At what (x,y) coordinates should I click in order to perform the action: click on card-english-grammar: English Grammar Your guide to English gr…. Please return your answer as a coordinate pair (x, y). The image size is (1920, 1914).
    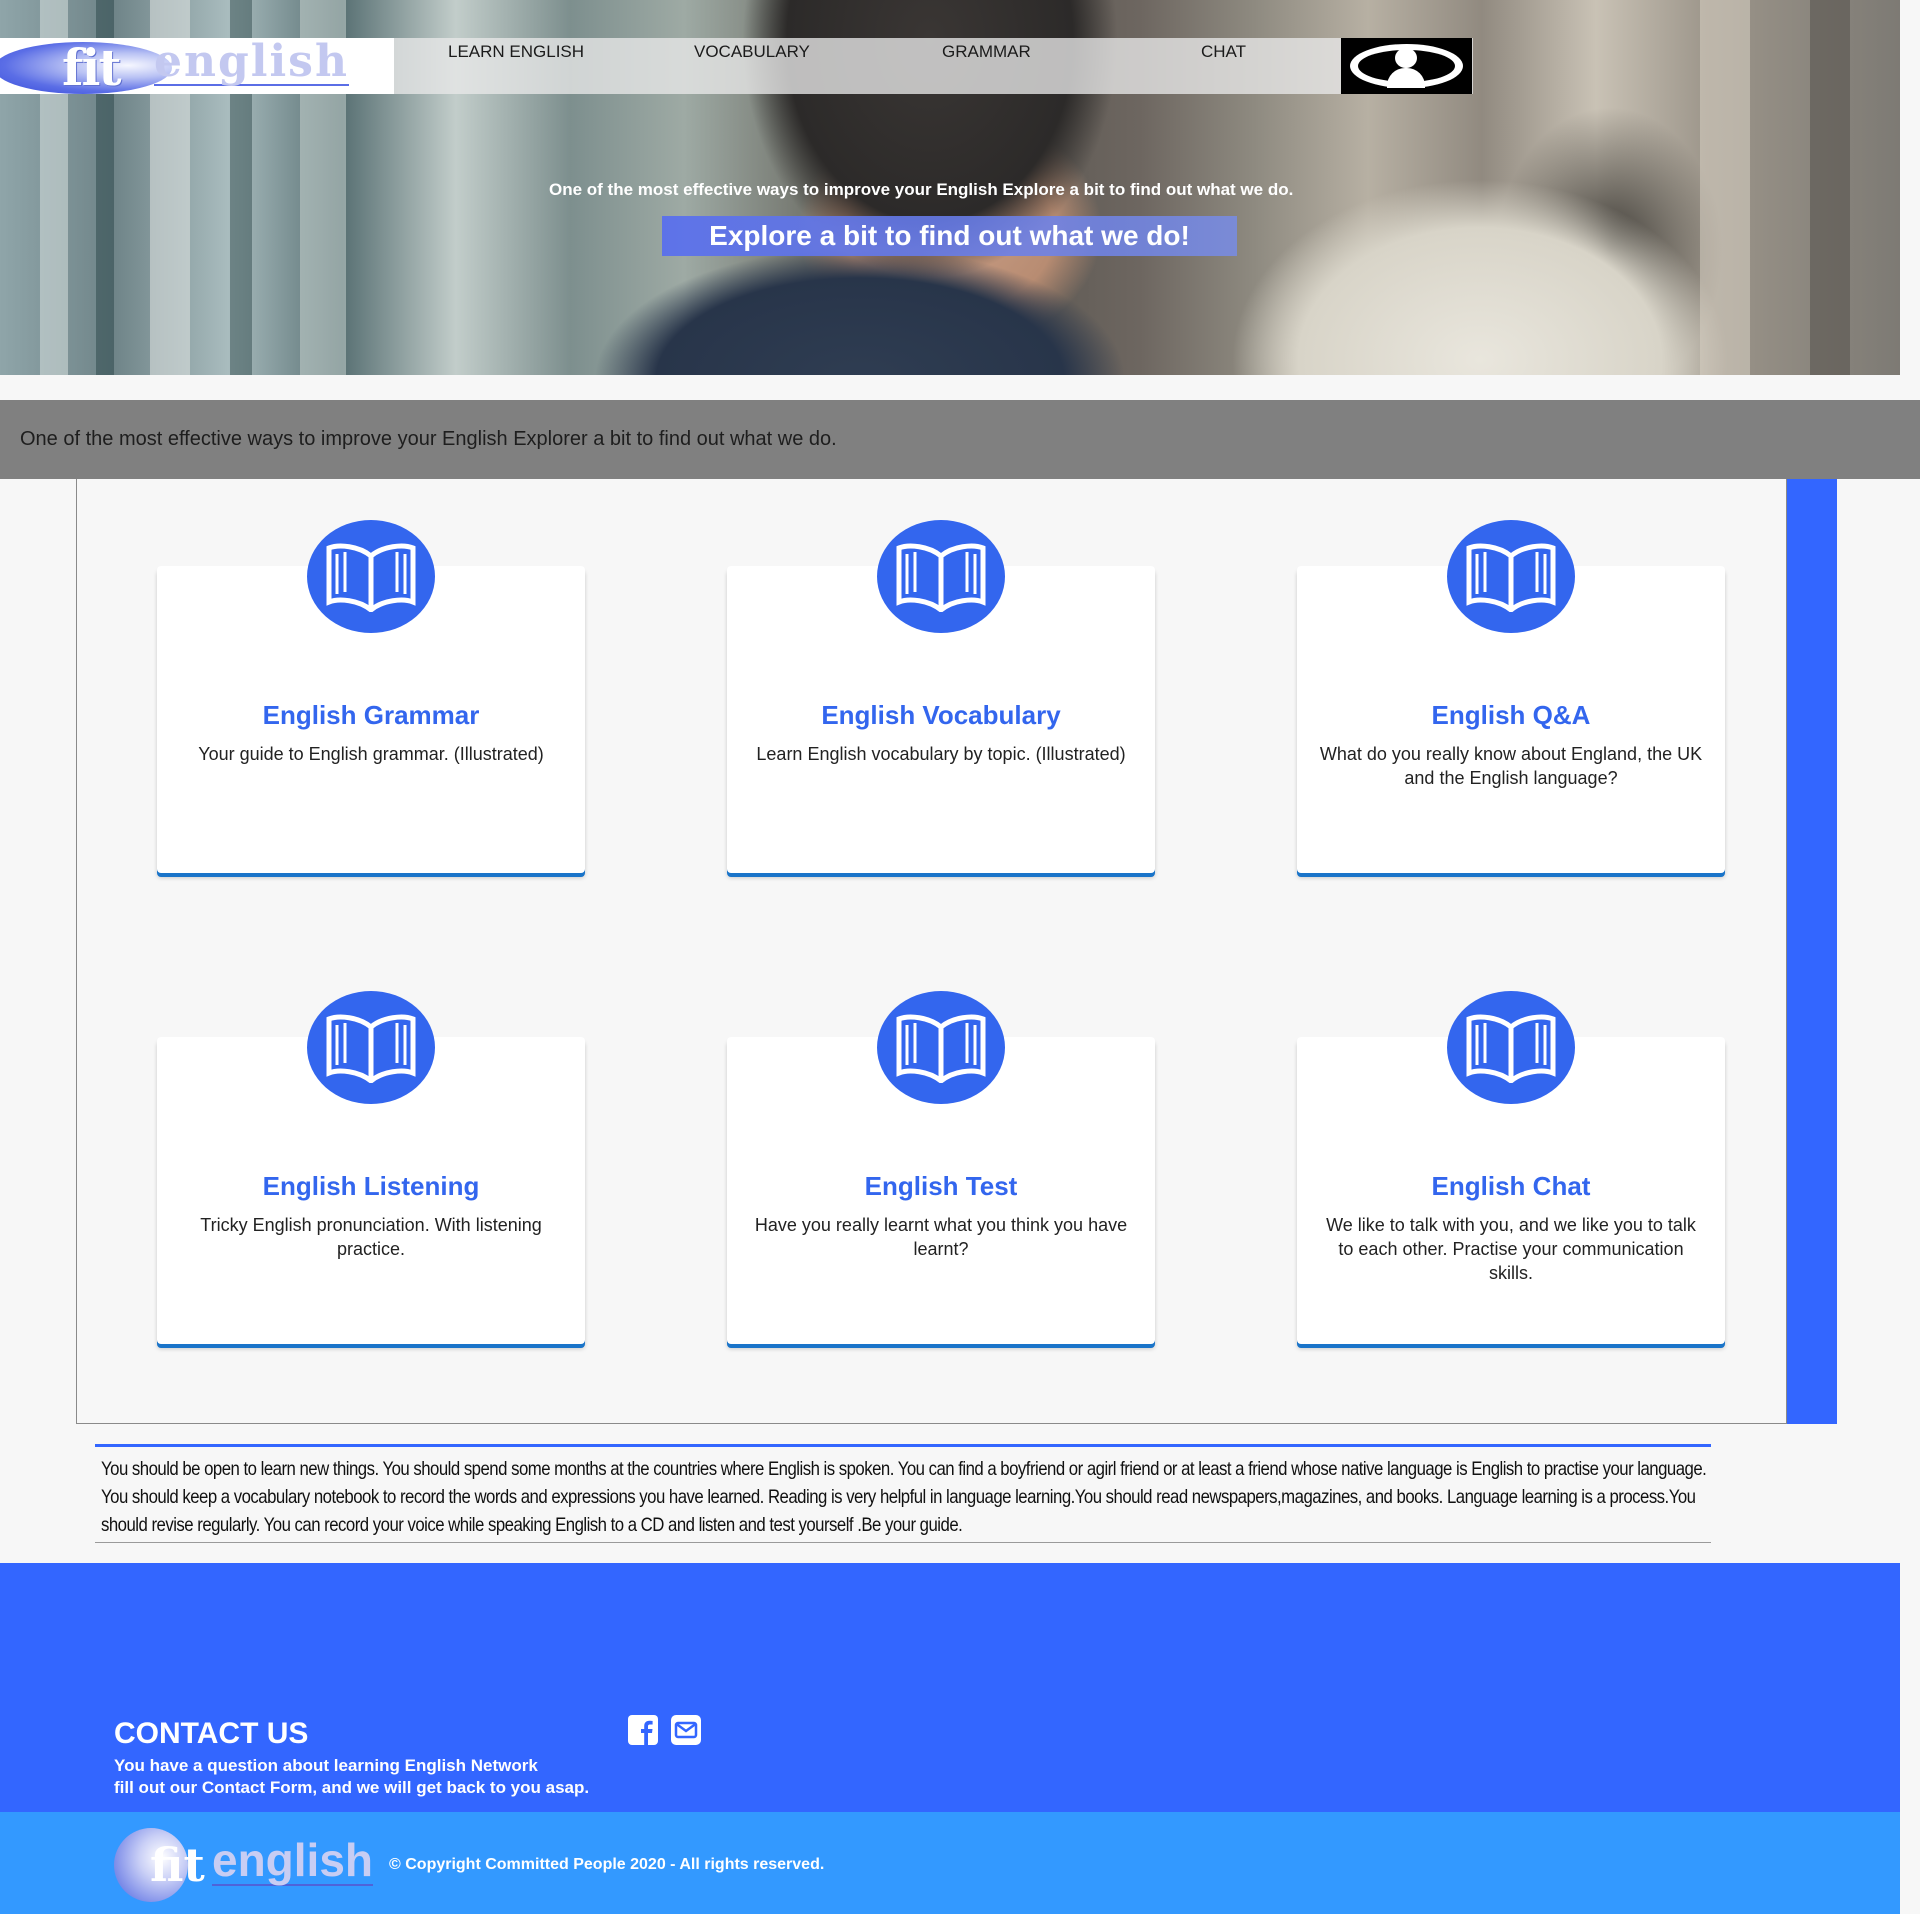
    Looking at the image, I should click on (371, 696).